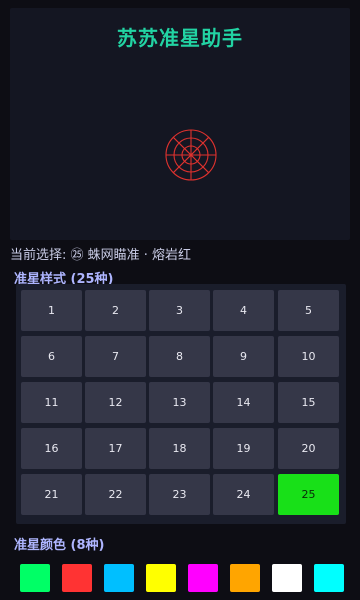 The width and height of the screenshot is (360, 600). Describe the element at coordinates (243, 356) in the screenshot. I see `style-cell-9: 9` at that location.